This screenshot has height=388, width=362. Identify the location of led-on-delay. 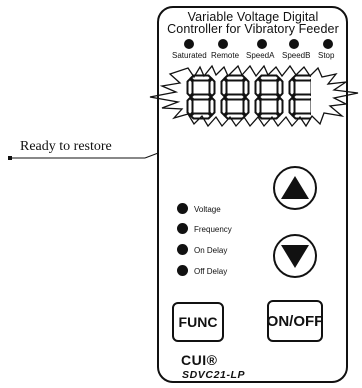
(182, 249).